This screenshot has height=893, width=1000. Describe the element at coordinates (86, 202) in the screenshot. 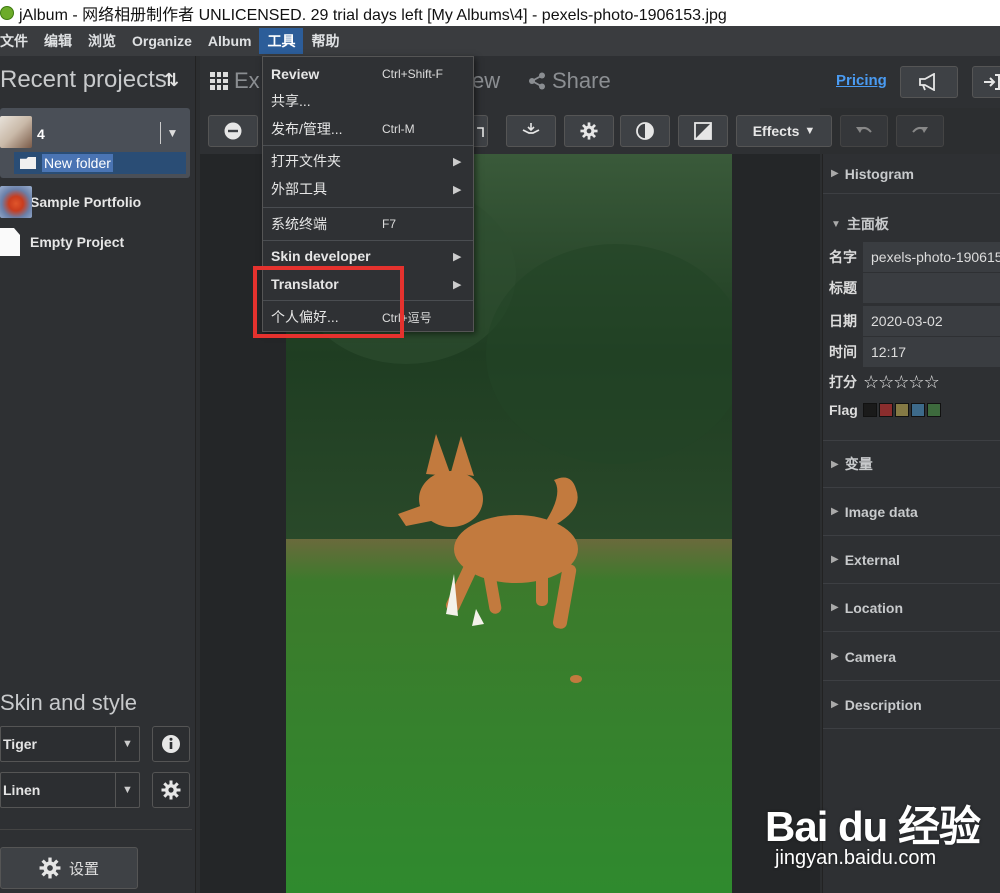

I see `project-name: Sample Portfolio` at that location.